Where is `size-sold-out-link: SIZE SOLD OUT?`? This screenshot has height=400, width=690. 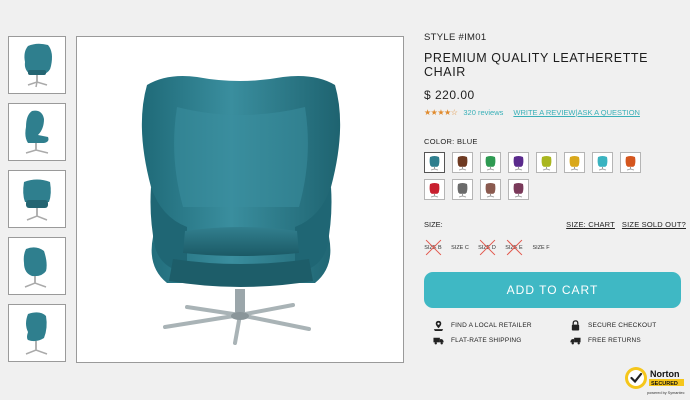
size-sold-out-link: SIZE SOLD OUT? is located at coordinates (654, 224).